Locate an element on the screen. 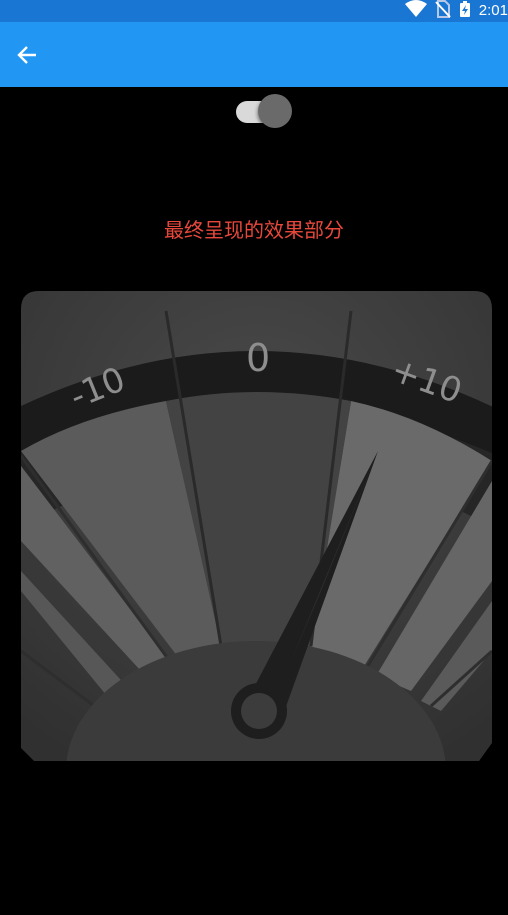  no-sim-icon is located at coordinates (443, 11).